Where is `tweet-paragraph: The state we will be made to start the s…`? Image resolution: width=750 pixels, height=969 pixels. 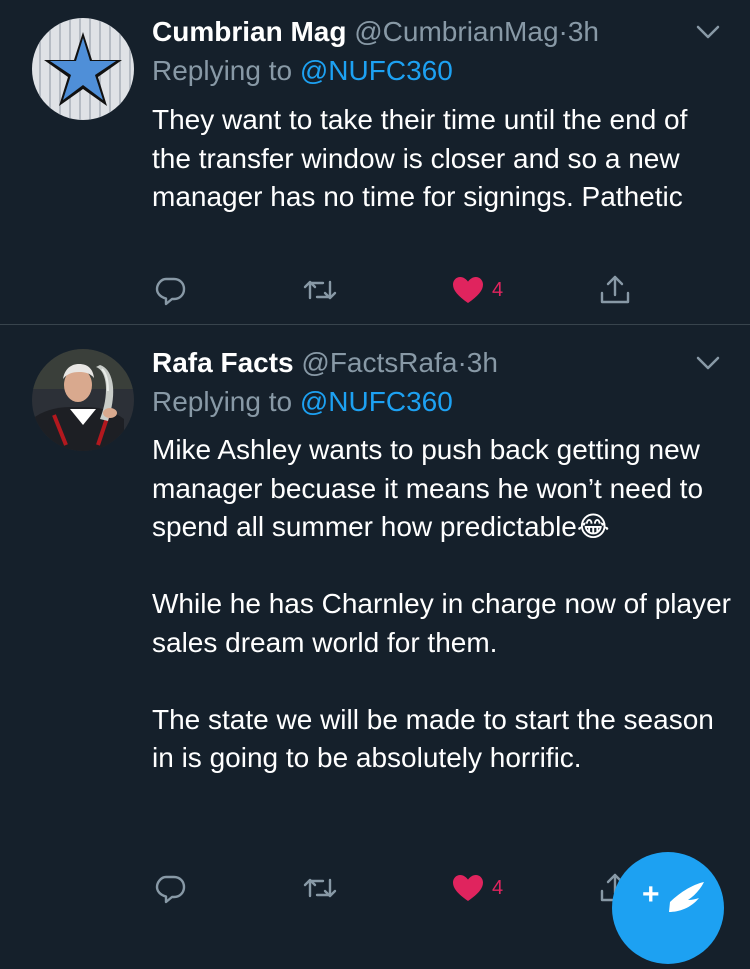 tweet-paragraph: The state we will be made to start the s… is located at coordinates (433, 738).